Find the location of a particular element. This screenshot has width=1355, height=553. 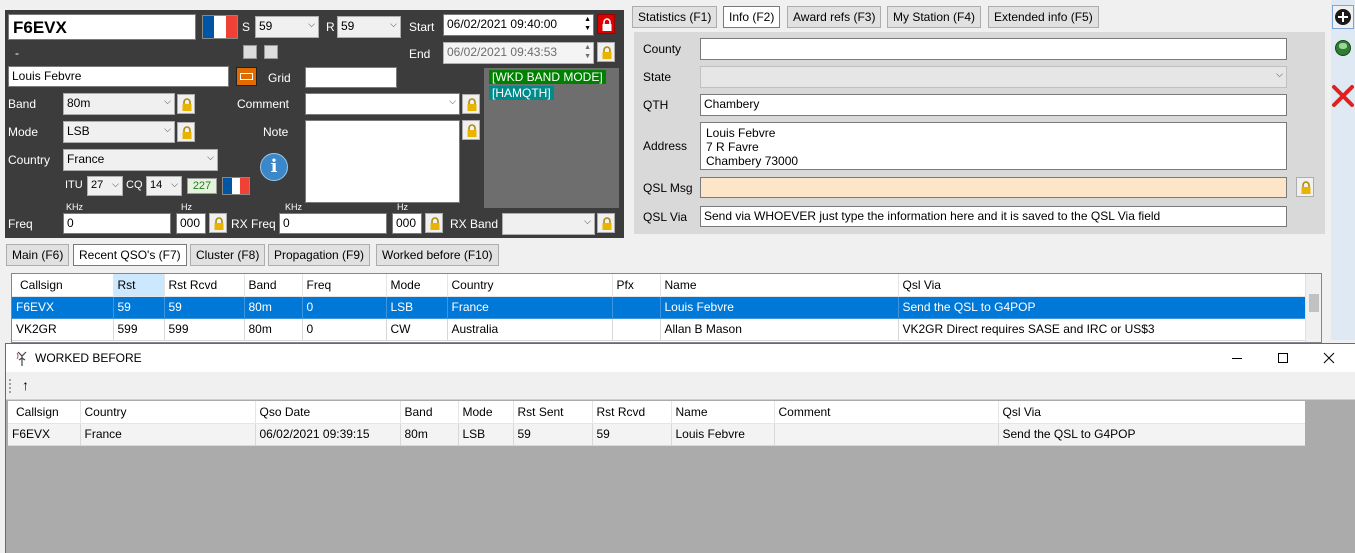

add-icon is located at coordinates (1343, 17).